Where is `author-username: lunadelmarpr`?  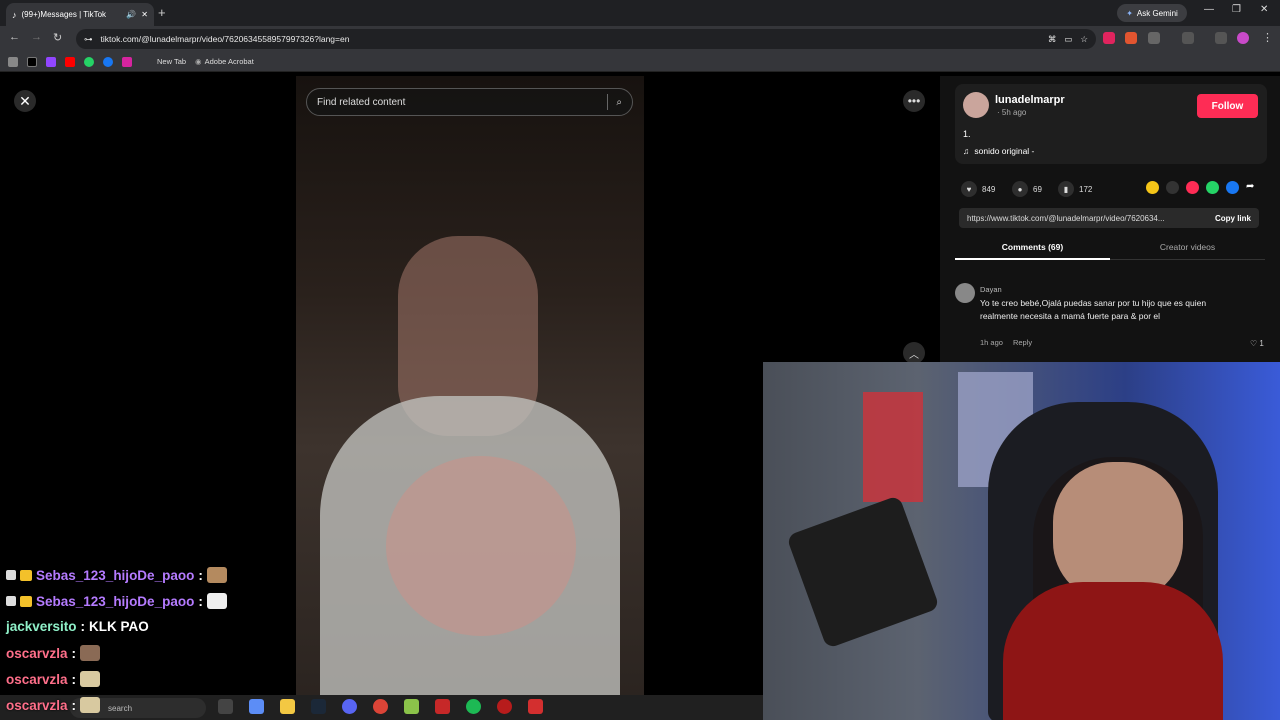
author-username: lunadelmarpr is located at coordinates (1030, 100).